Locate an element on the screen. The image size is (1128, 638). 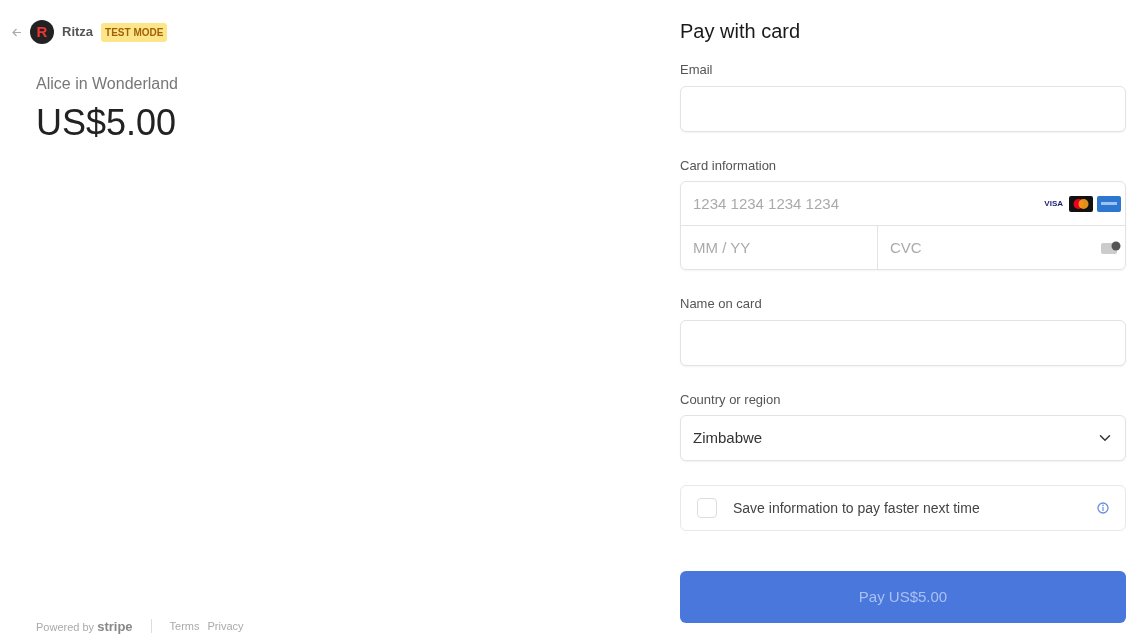
product-price: US$5.00 is located at coordinates (107, 123).